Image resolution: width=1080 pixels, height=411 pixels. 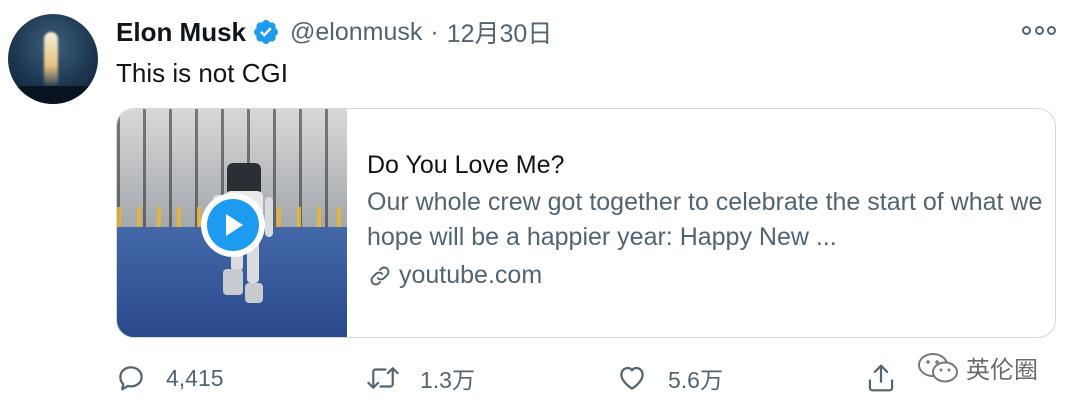 I want to click on rocket-launch-image, so click(x=51, y=60).